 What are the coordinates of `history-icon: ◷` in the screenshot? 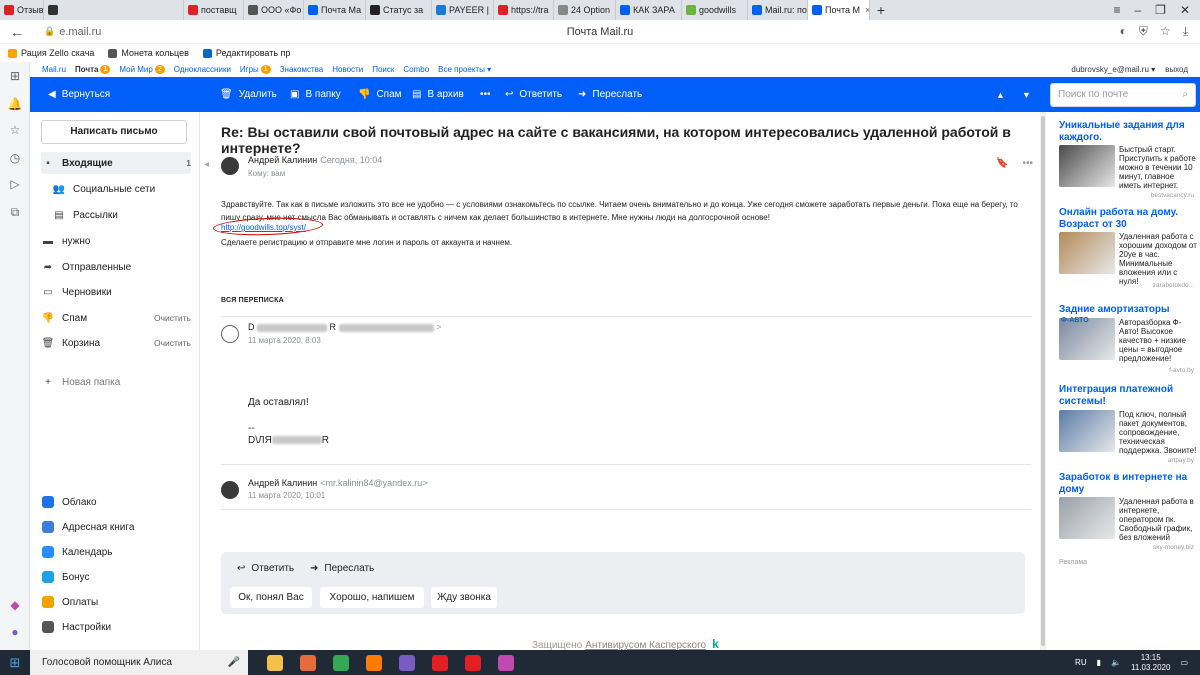 It's located at (15, 158).